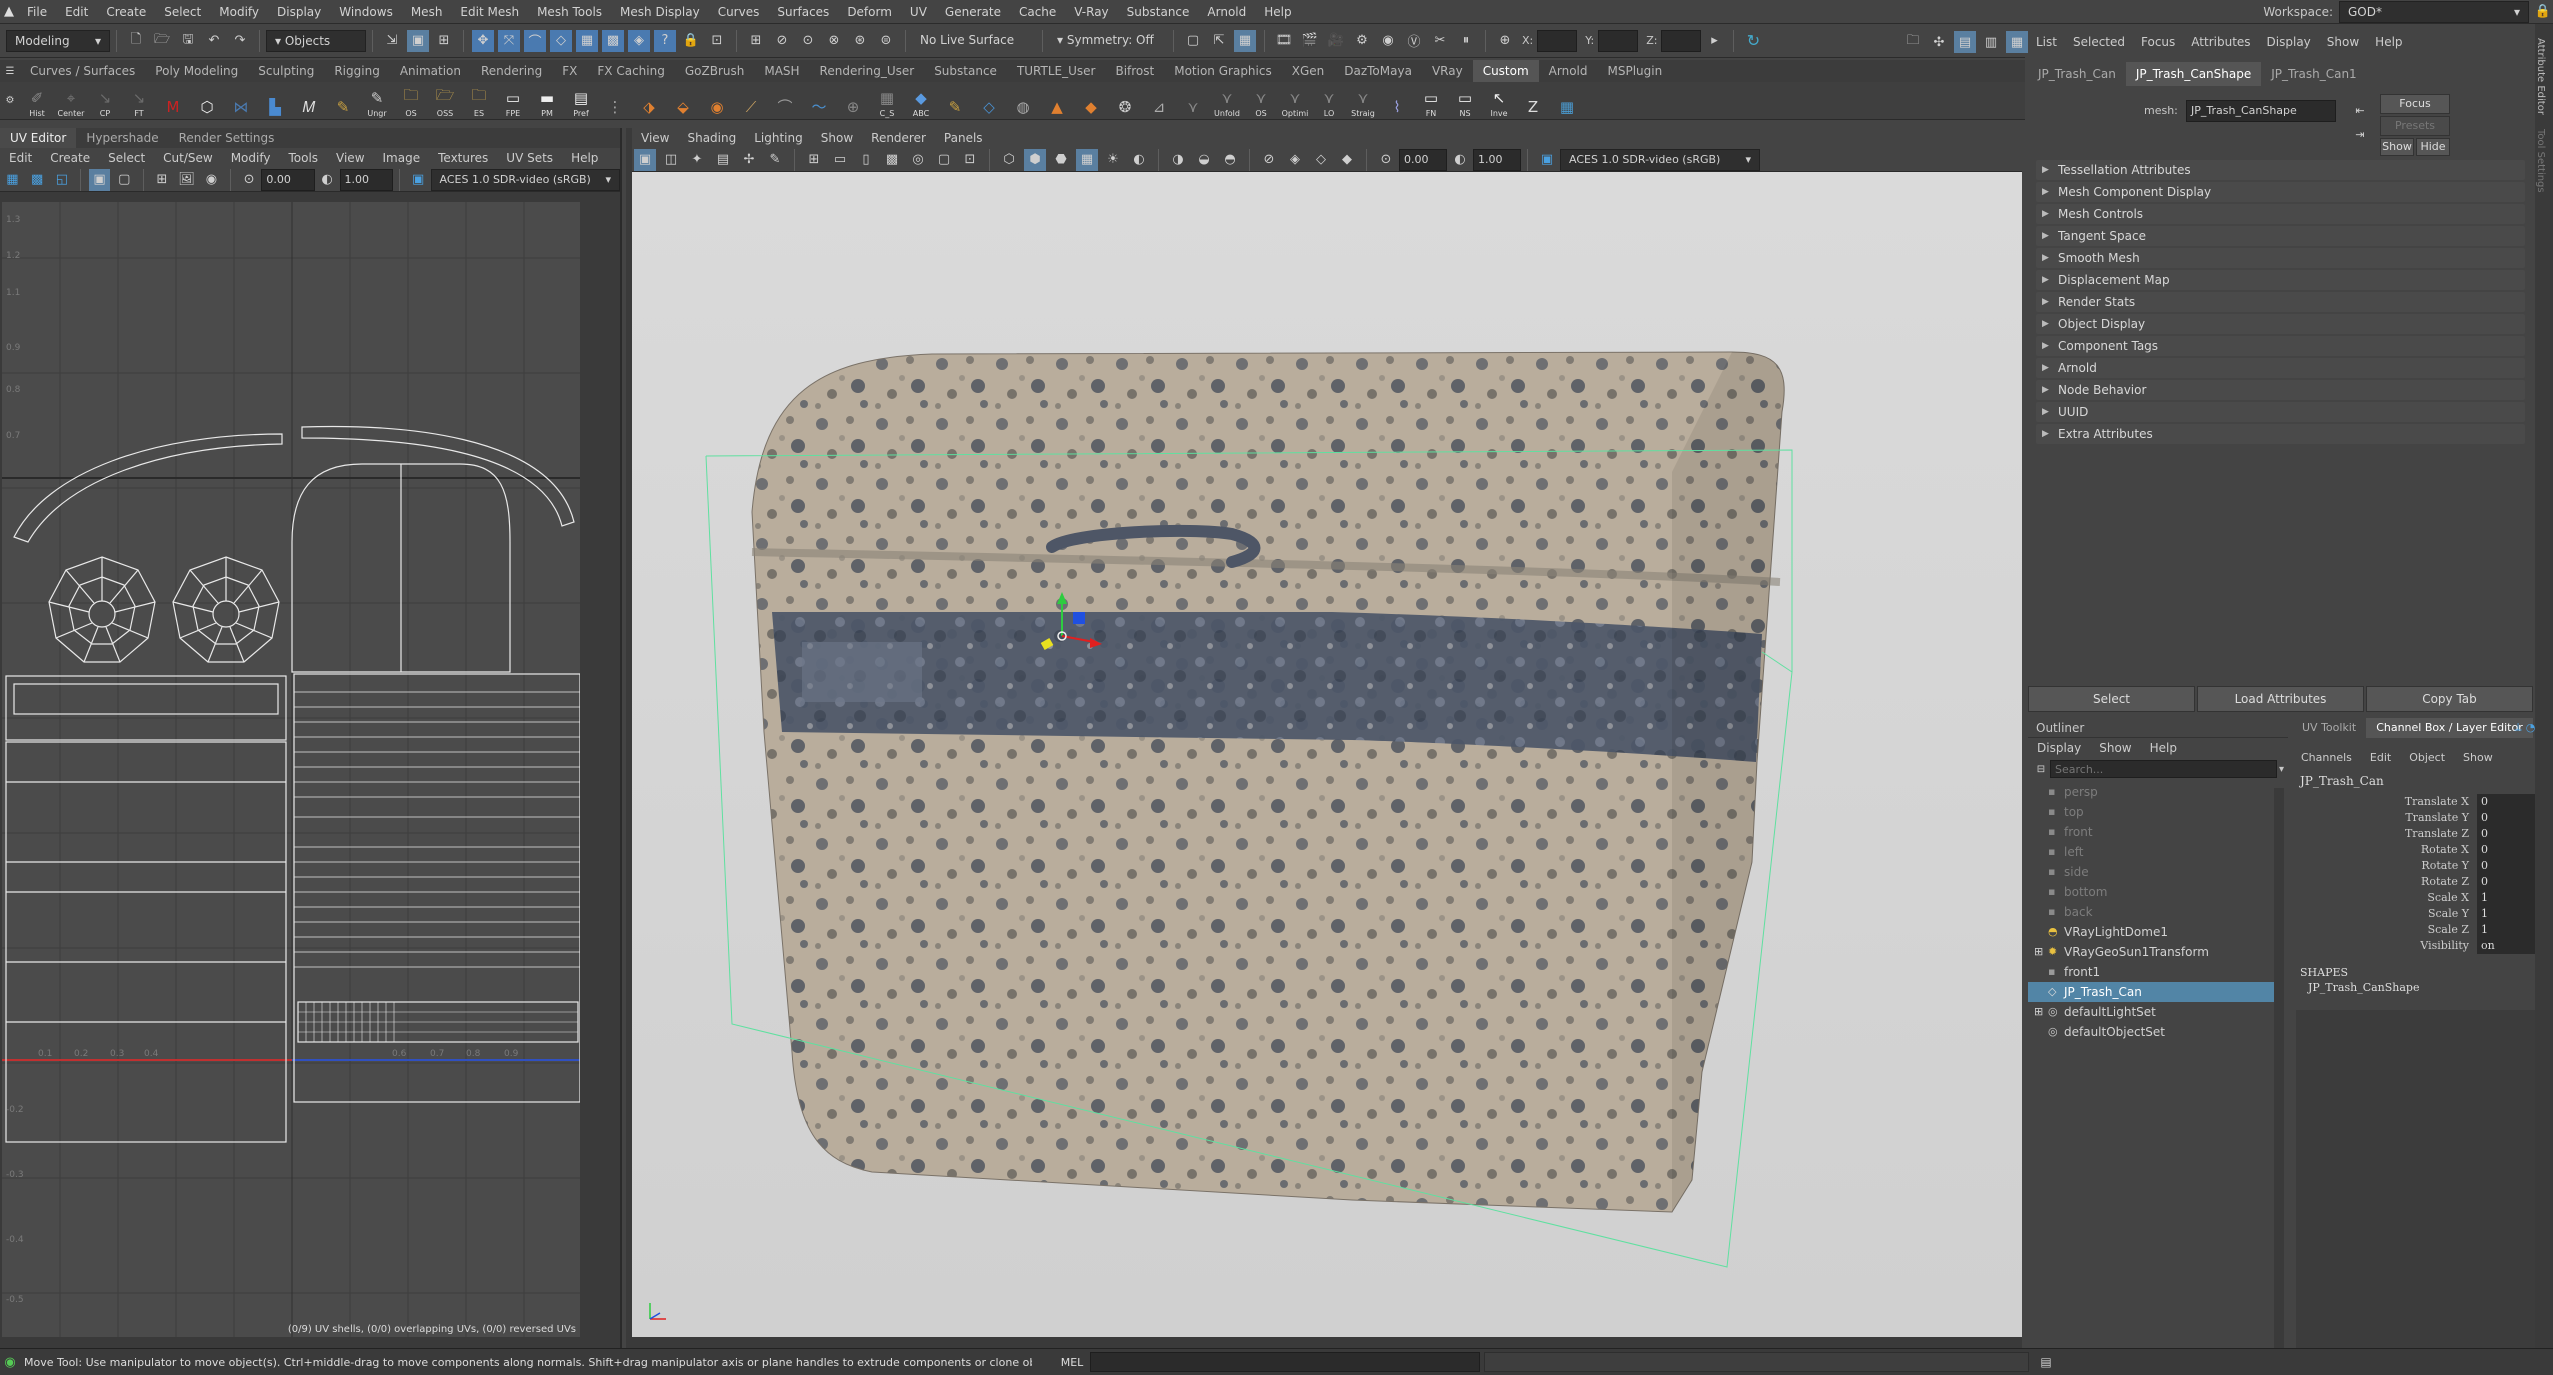  Describe the element at coordinates (162, 41) in the screenshot. I see `open-scene-icon: 🗁` at that location.